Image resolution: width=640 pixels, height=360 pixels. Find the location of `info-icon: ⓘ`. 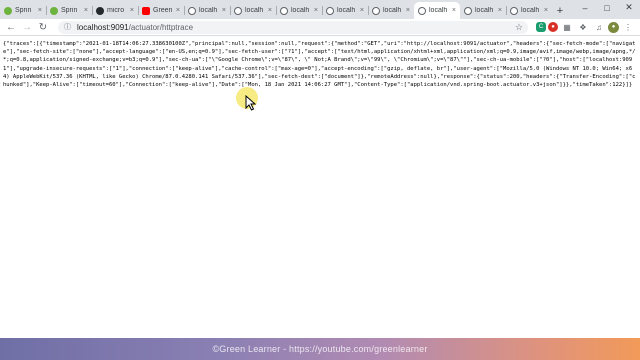

info-icon: ⓘ is located at coordinates (67, 27).